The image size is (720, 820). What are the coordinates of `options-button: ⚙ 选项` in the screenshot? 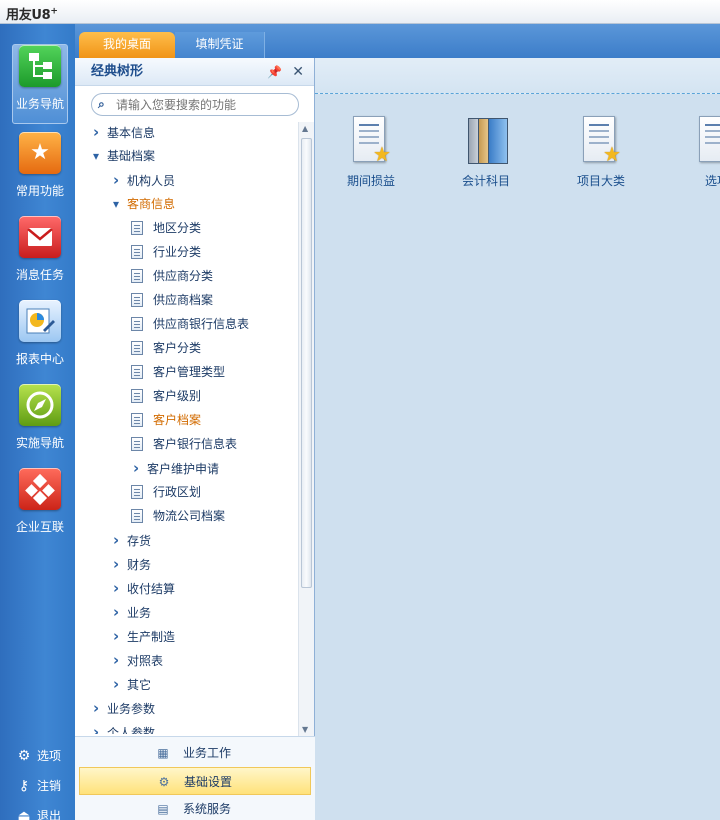 It's located at (38, 756).